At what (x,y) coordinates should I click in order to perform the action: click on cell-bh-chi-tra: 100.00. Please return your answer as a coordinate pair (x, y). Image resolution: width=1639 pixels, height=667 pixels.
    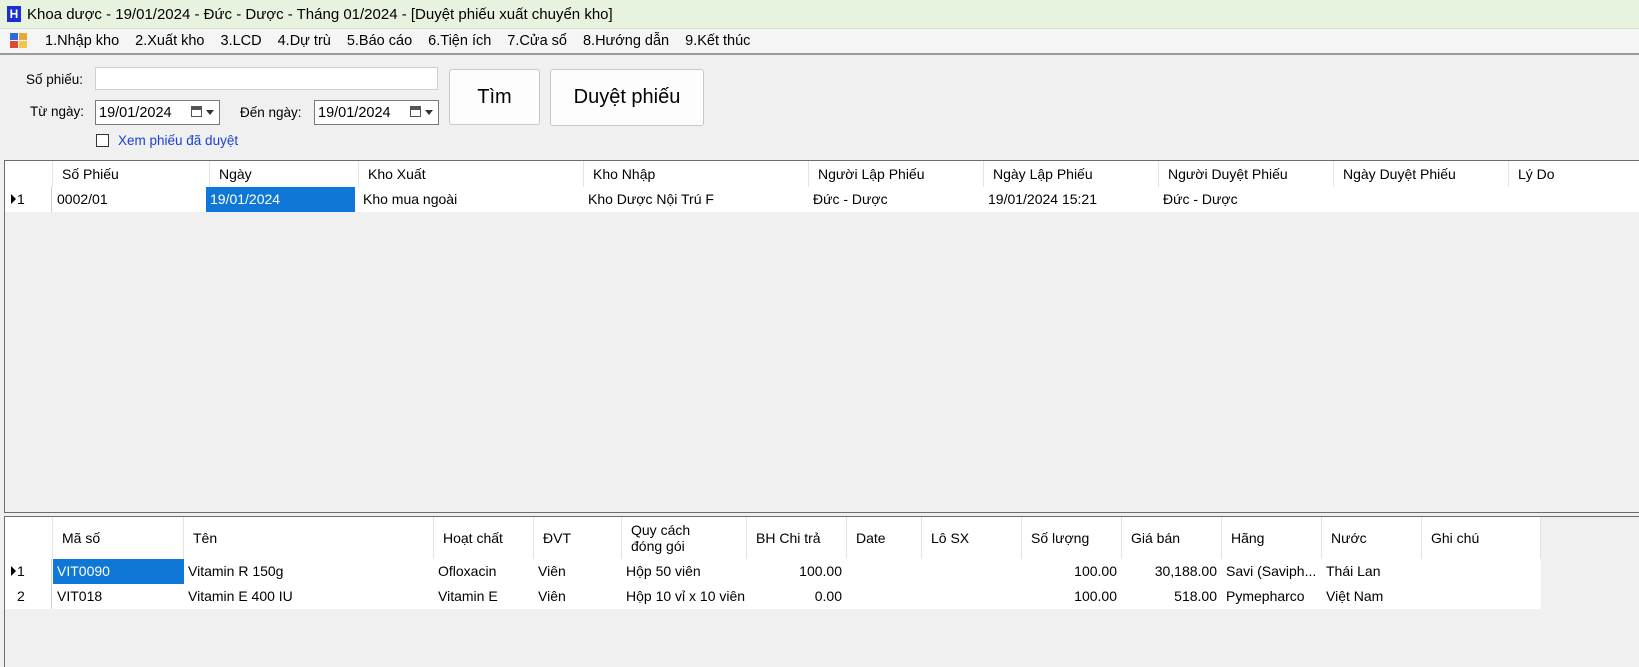
    Looking at the image, I should click on (797, 571).